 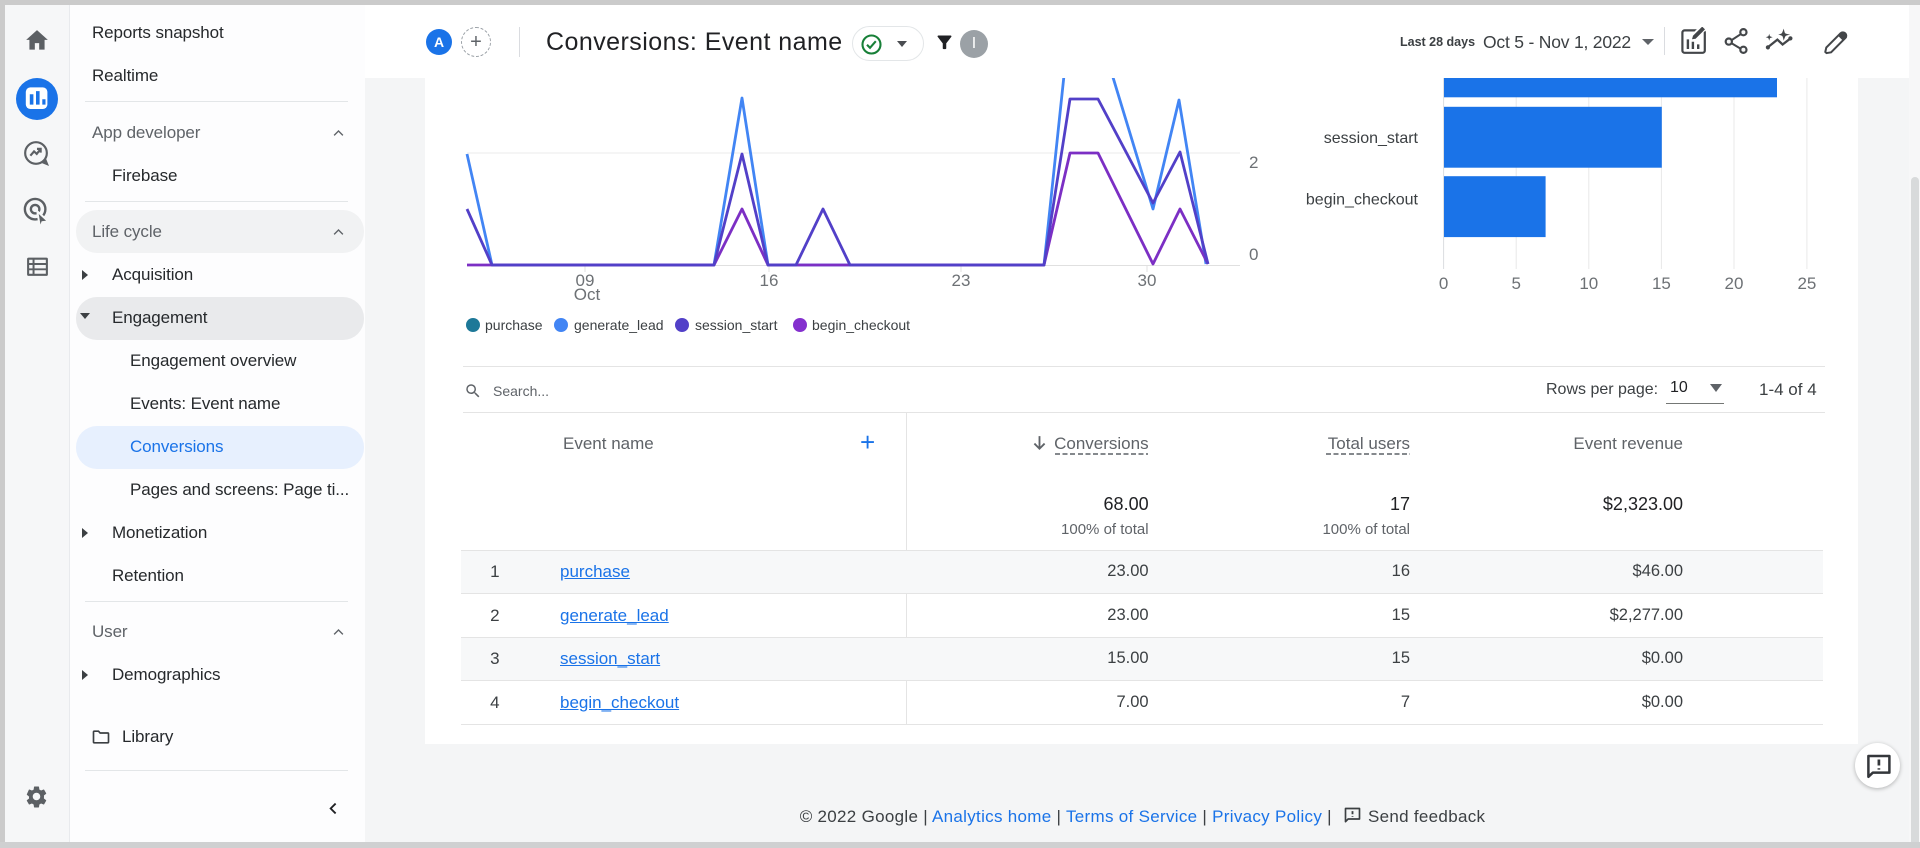 I want to click on svg-text: 23, so click(x=961, y=280).